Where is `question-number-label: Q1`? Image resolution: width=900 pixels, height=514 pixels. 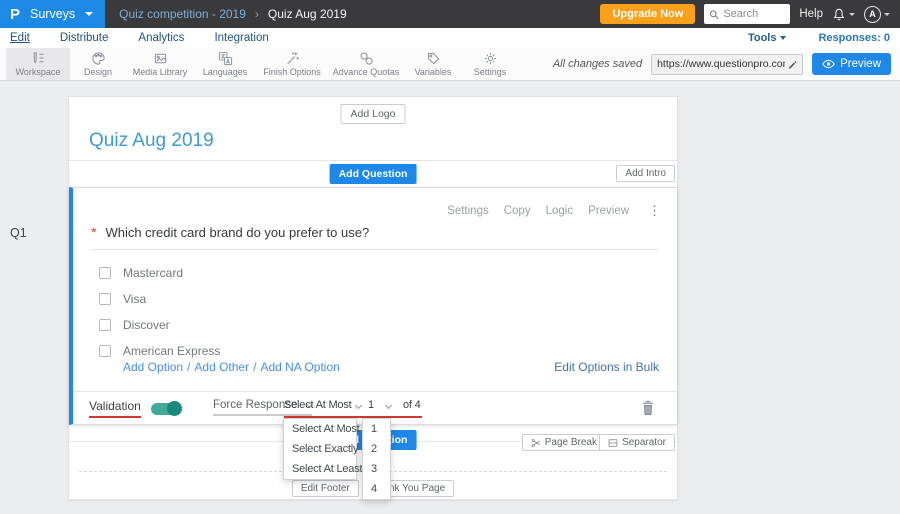
question-number-label: Q1 is located at coordinates (18, 233).